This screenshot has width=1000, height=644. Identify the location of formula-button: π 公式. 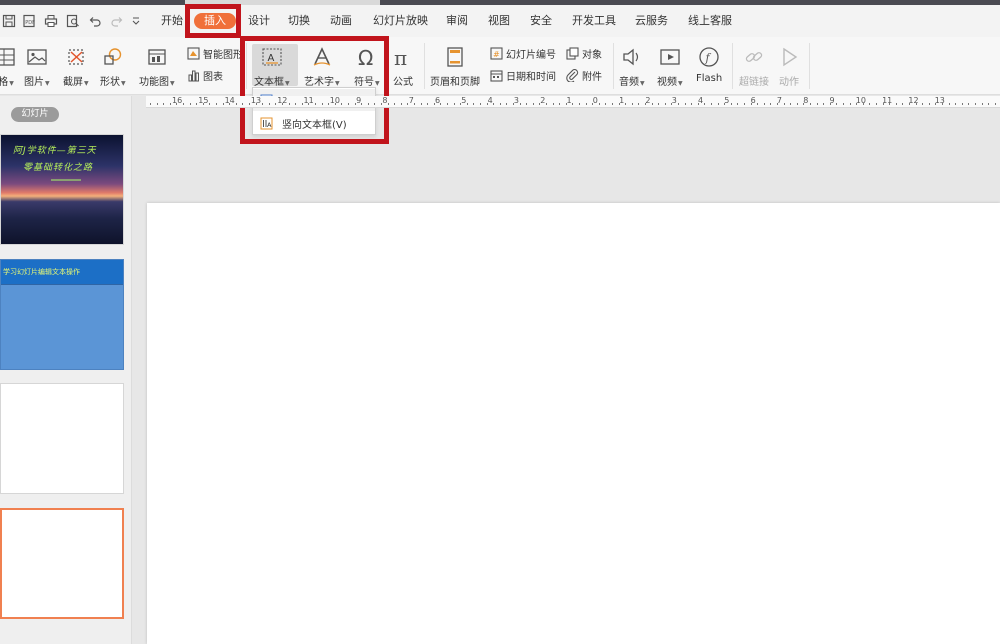
(403, 66).